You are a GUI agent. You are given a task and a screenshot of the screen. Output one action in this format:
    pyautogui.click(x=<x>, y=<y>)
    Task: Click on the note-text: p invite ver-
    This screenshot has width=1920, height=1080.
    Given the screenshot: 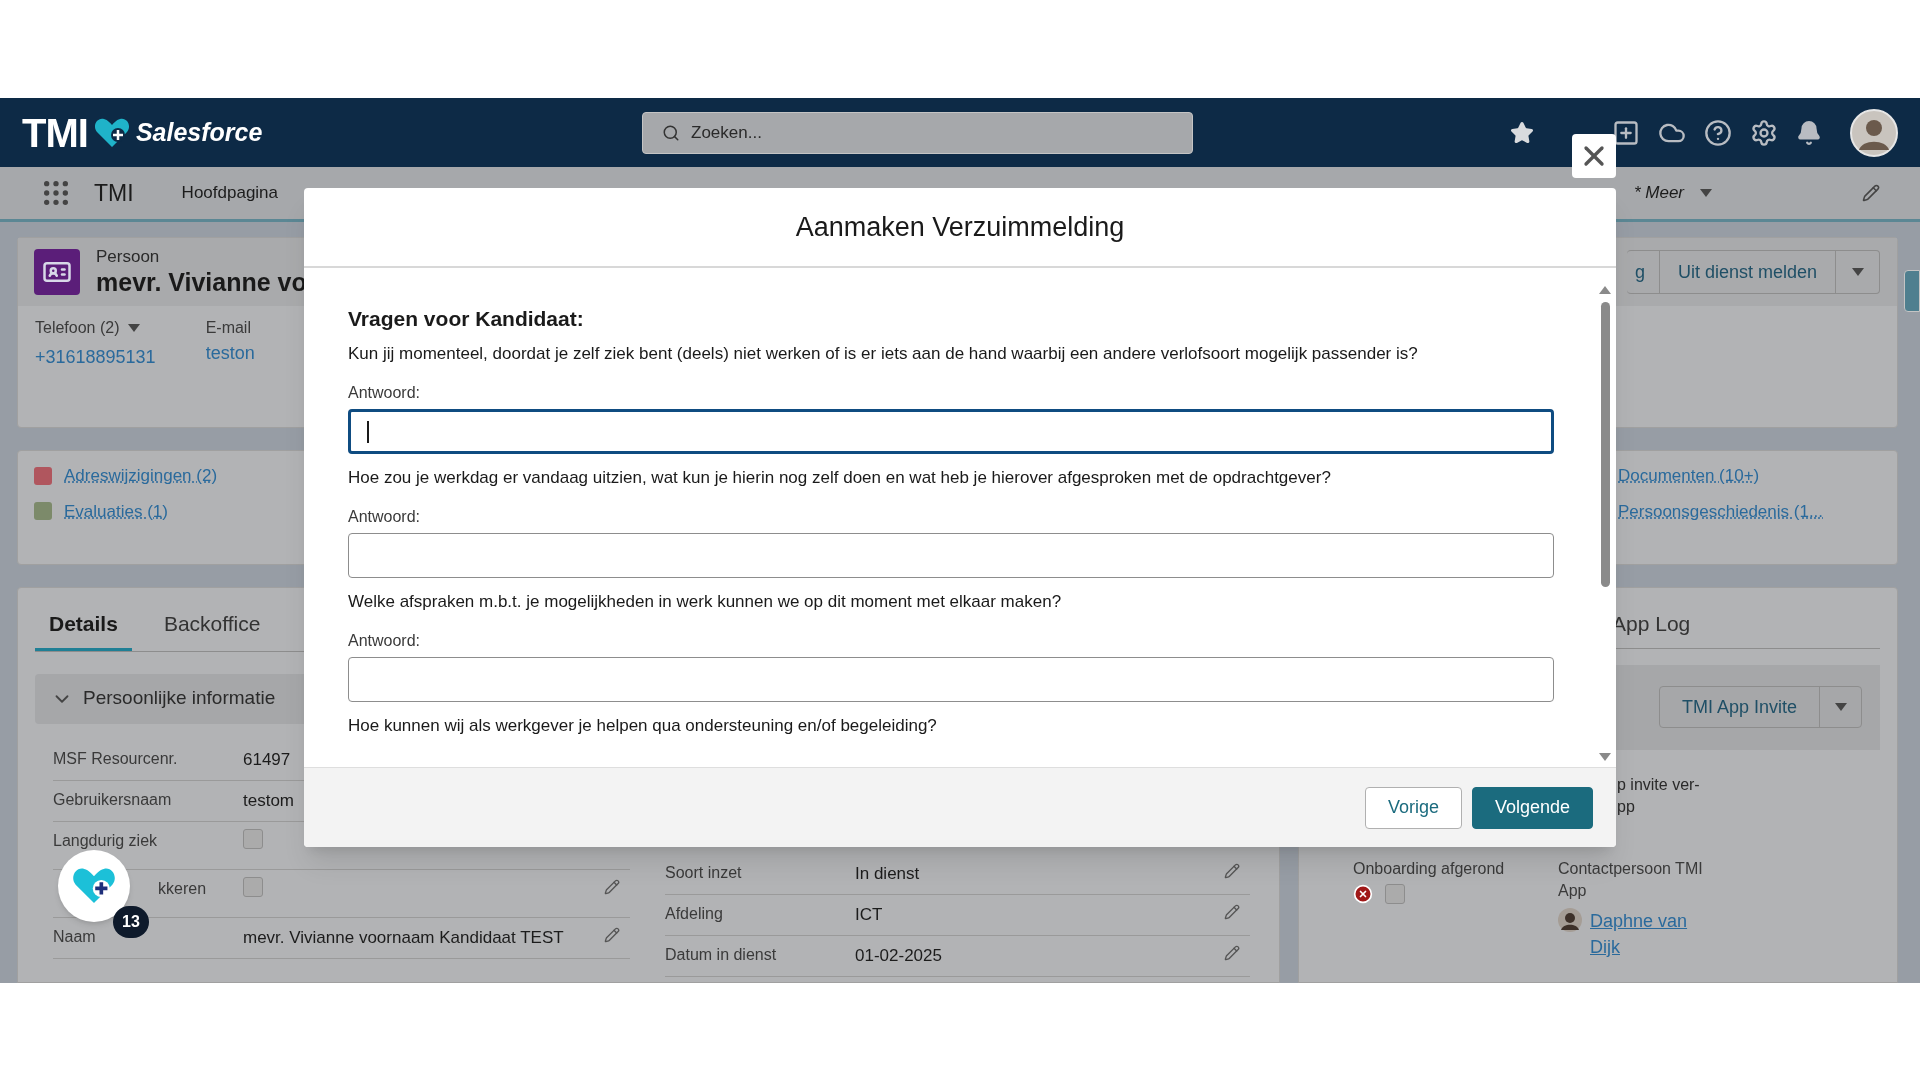 What is the action you would take?
    pyautogui.click(x=1659, y=784)
    